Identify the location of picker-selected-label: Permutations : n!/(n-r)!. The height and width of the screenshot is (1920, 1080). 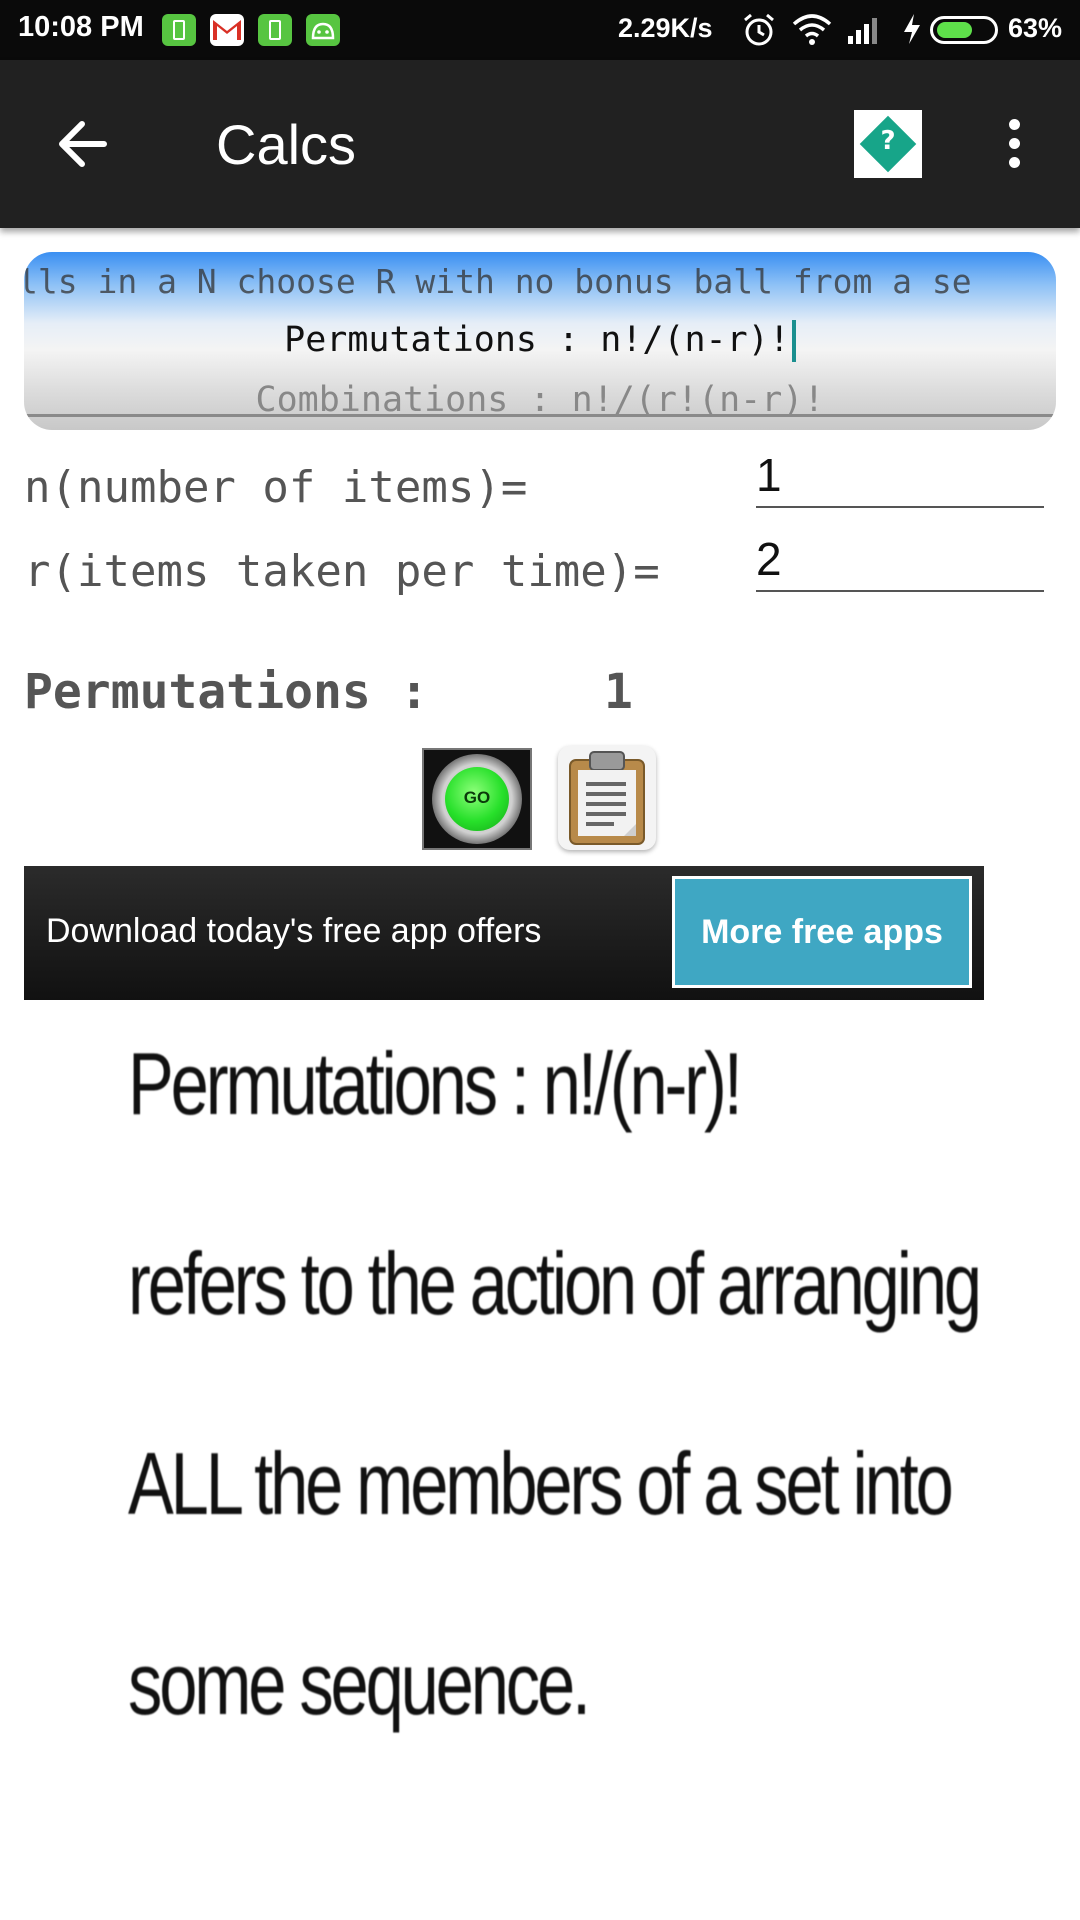
(537, 340).